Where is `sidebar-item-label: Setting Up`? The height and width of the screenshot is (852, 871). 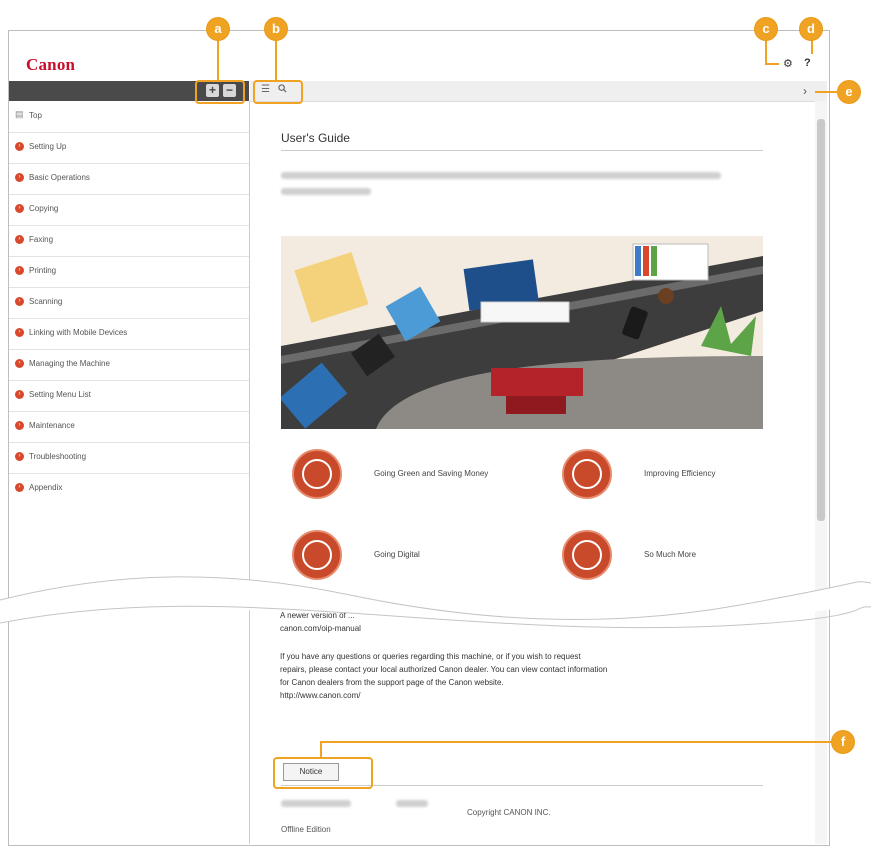
sidebar-item-label: Setting Up is located at coordinates (48, 146).